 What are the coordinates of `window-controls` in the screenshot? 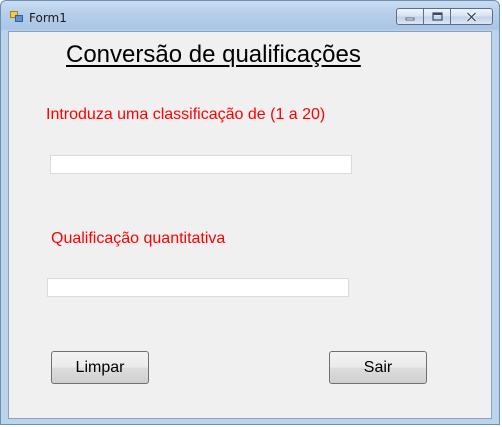 It's located at (444, 17).